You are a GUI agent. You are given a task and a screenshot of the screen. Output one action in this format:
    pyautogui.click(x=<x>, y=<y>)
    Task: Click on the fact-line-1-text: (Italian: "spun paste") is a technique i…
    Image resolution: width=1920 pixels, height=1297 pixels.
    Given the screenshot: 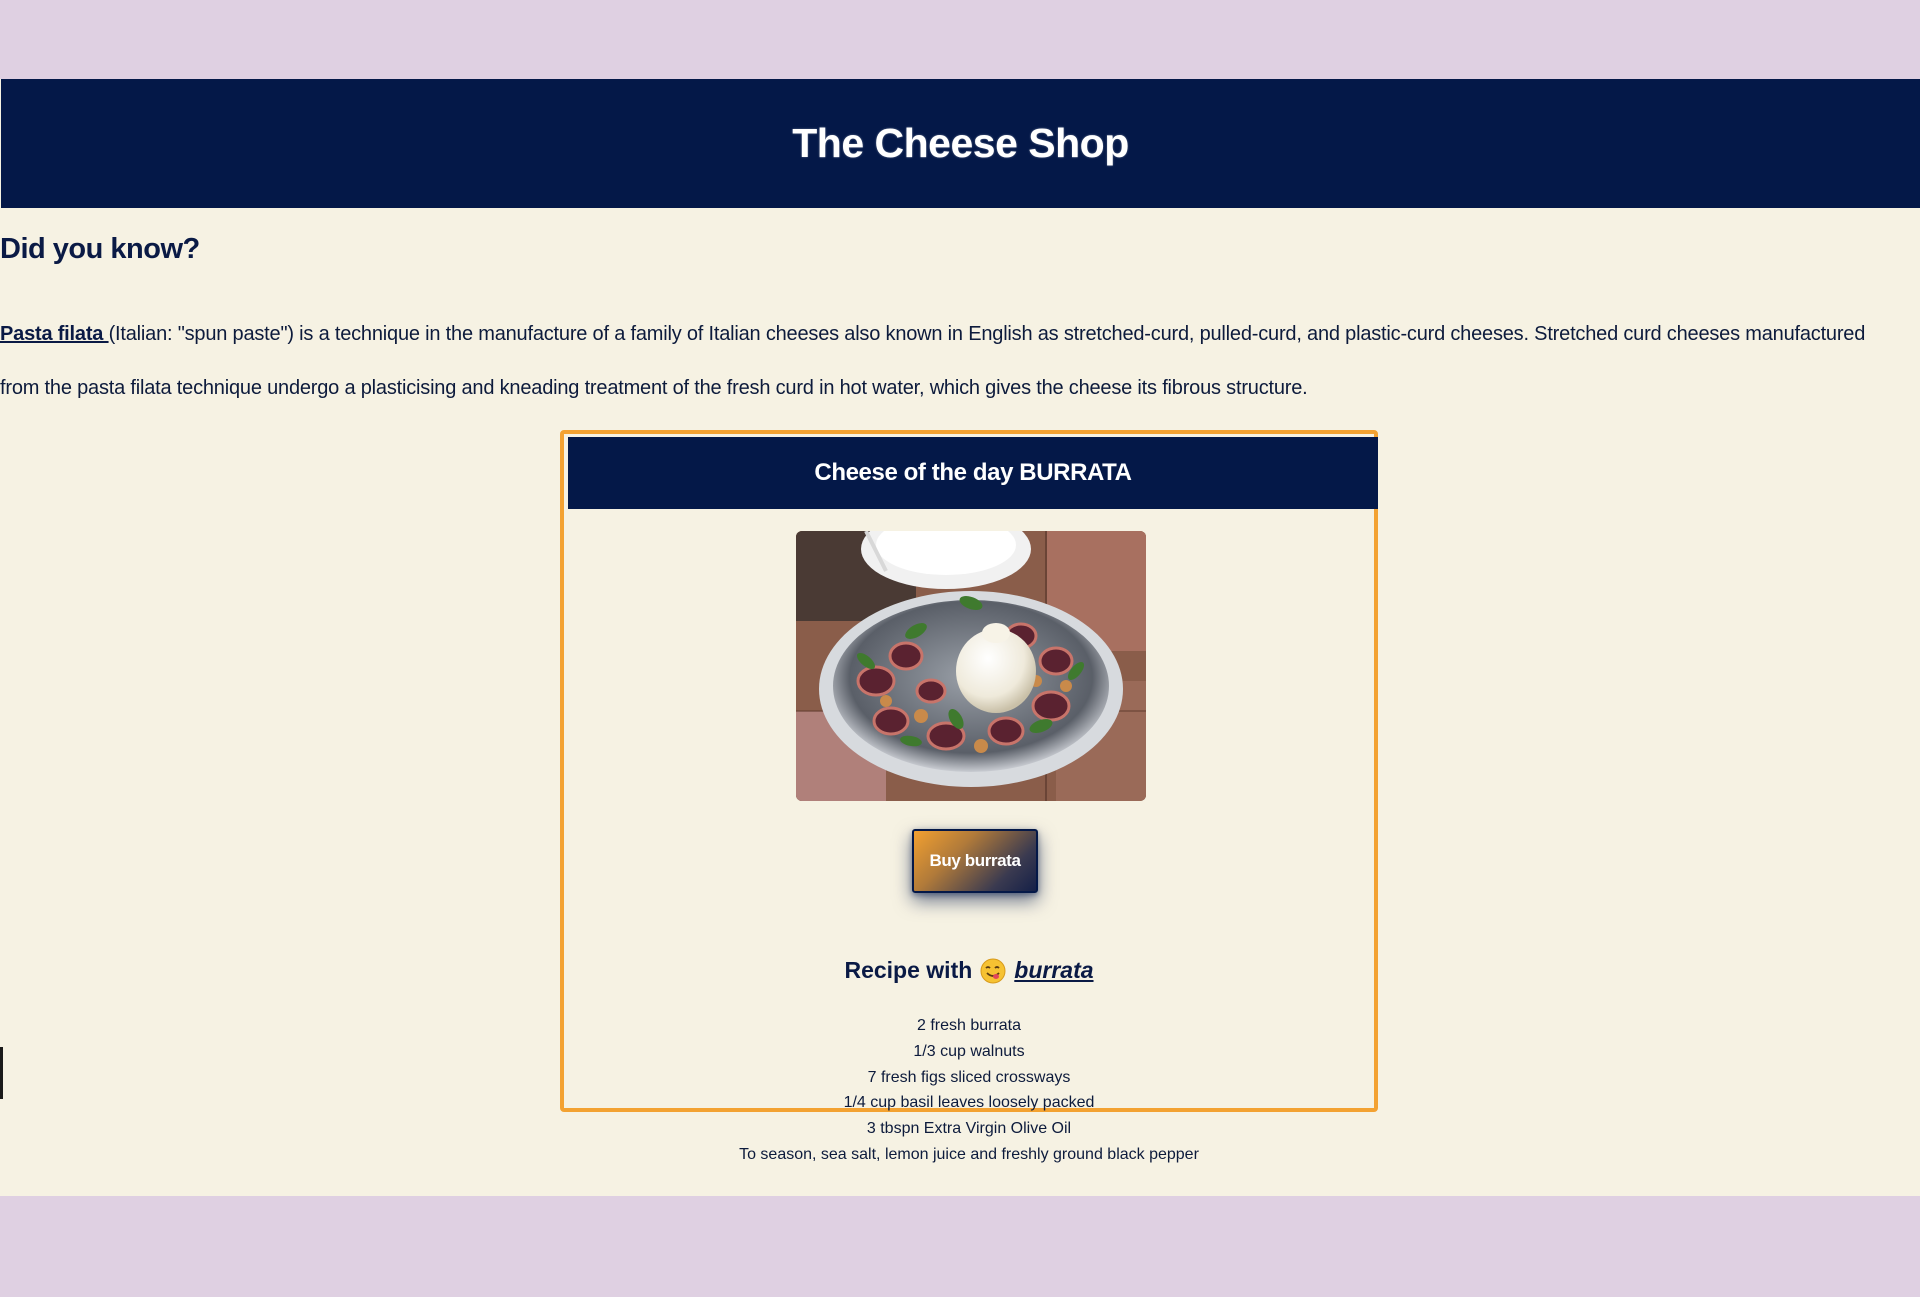 What is the action you would take?
    pyautogui.click(x=987, y=334)
    